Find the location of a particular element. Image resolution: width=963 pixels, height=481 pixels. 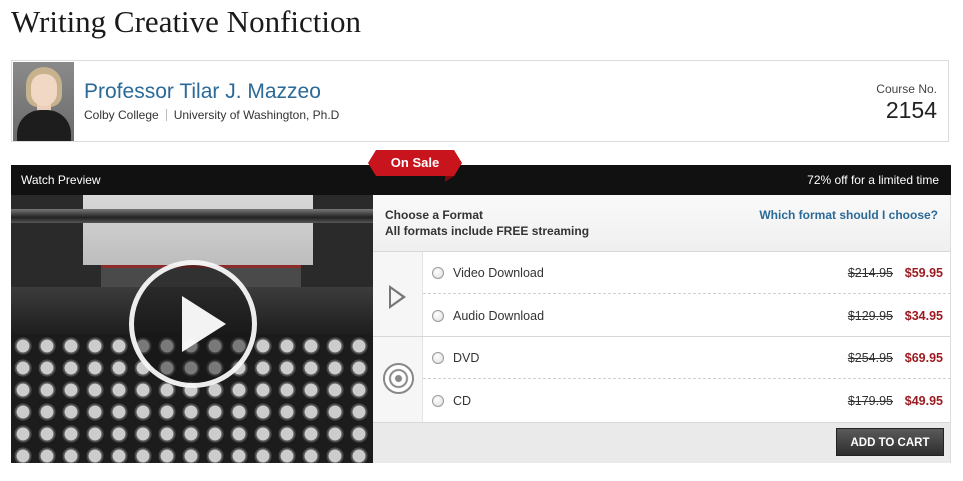

format-label: Video Download is located at coordinates (498, 273).